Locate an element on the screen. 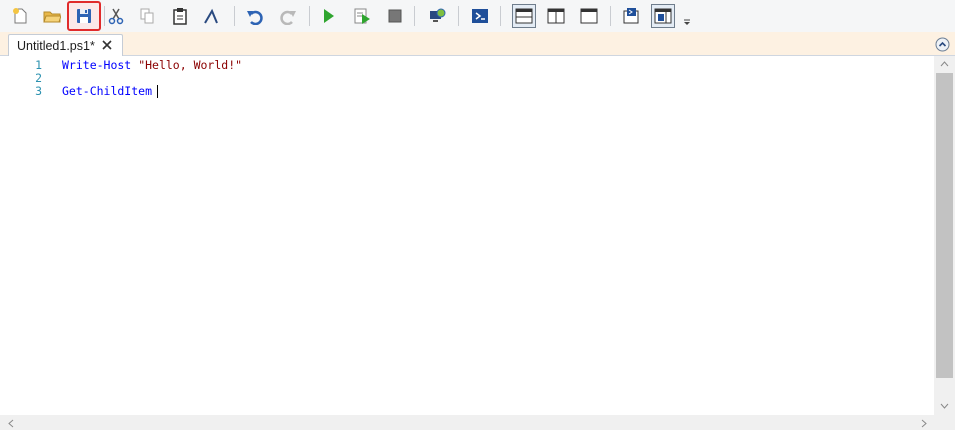  save-icon is located at coordinates (84, 16).